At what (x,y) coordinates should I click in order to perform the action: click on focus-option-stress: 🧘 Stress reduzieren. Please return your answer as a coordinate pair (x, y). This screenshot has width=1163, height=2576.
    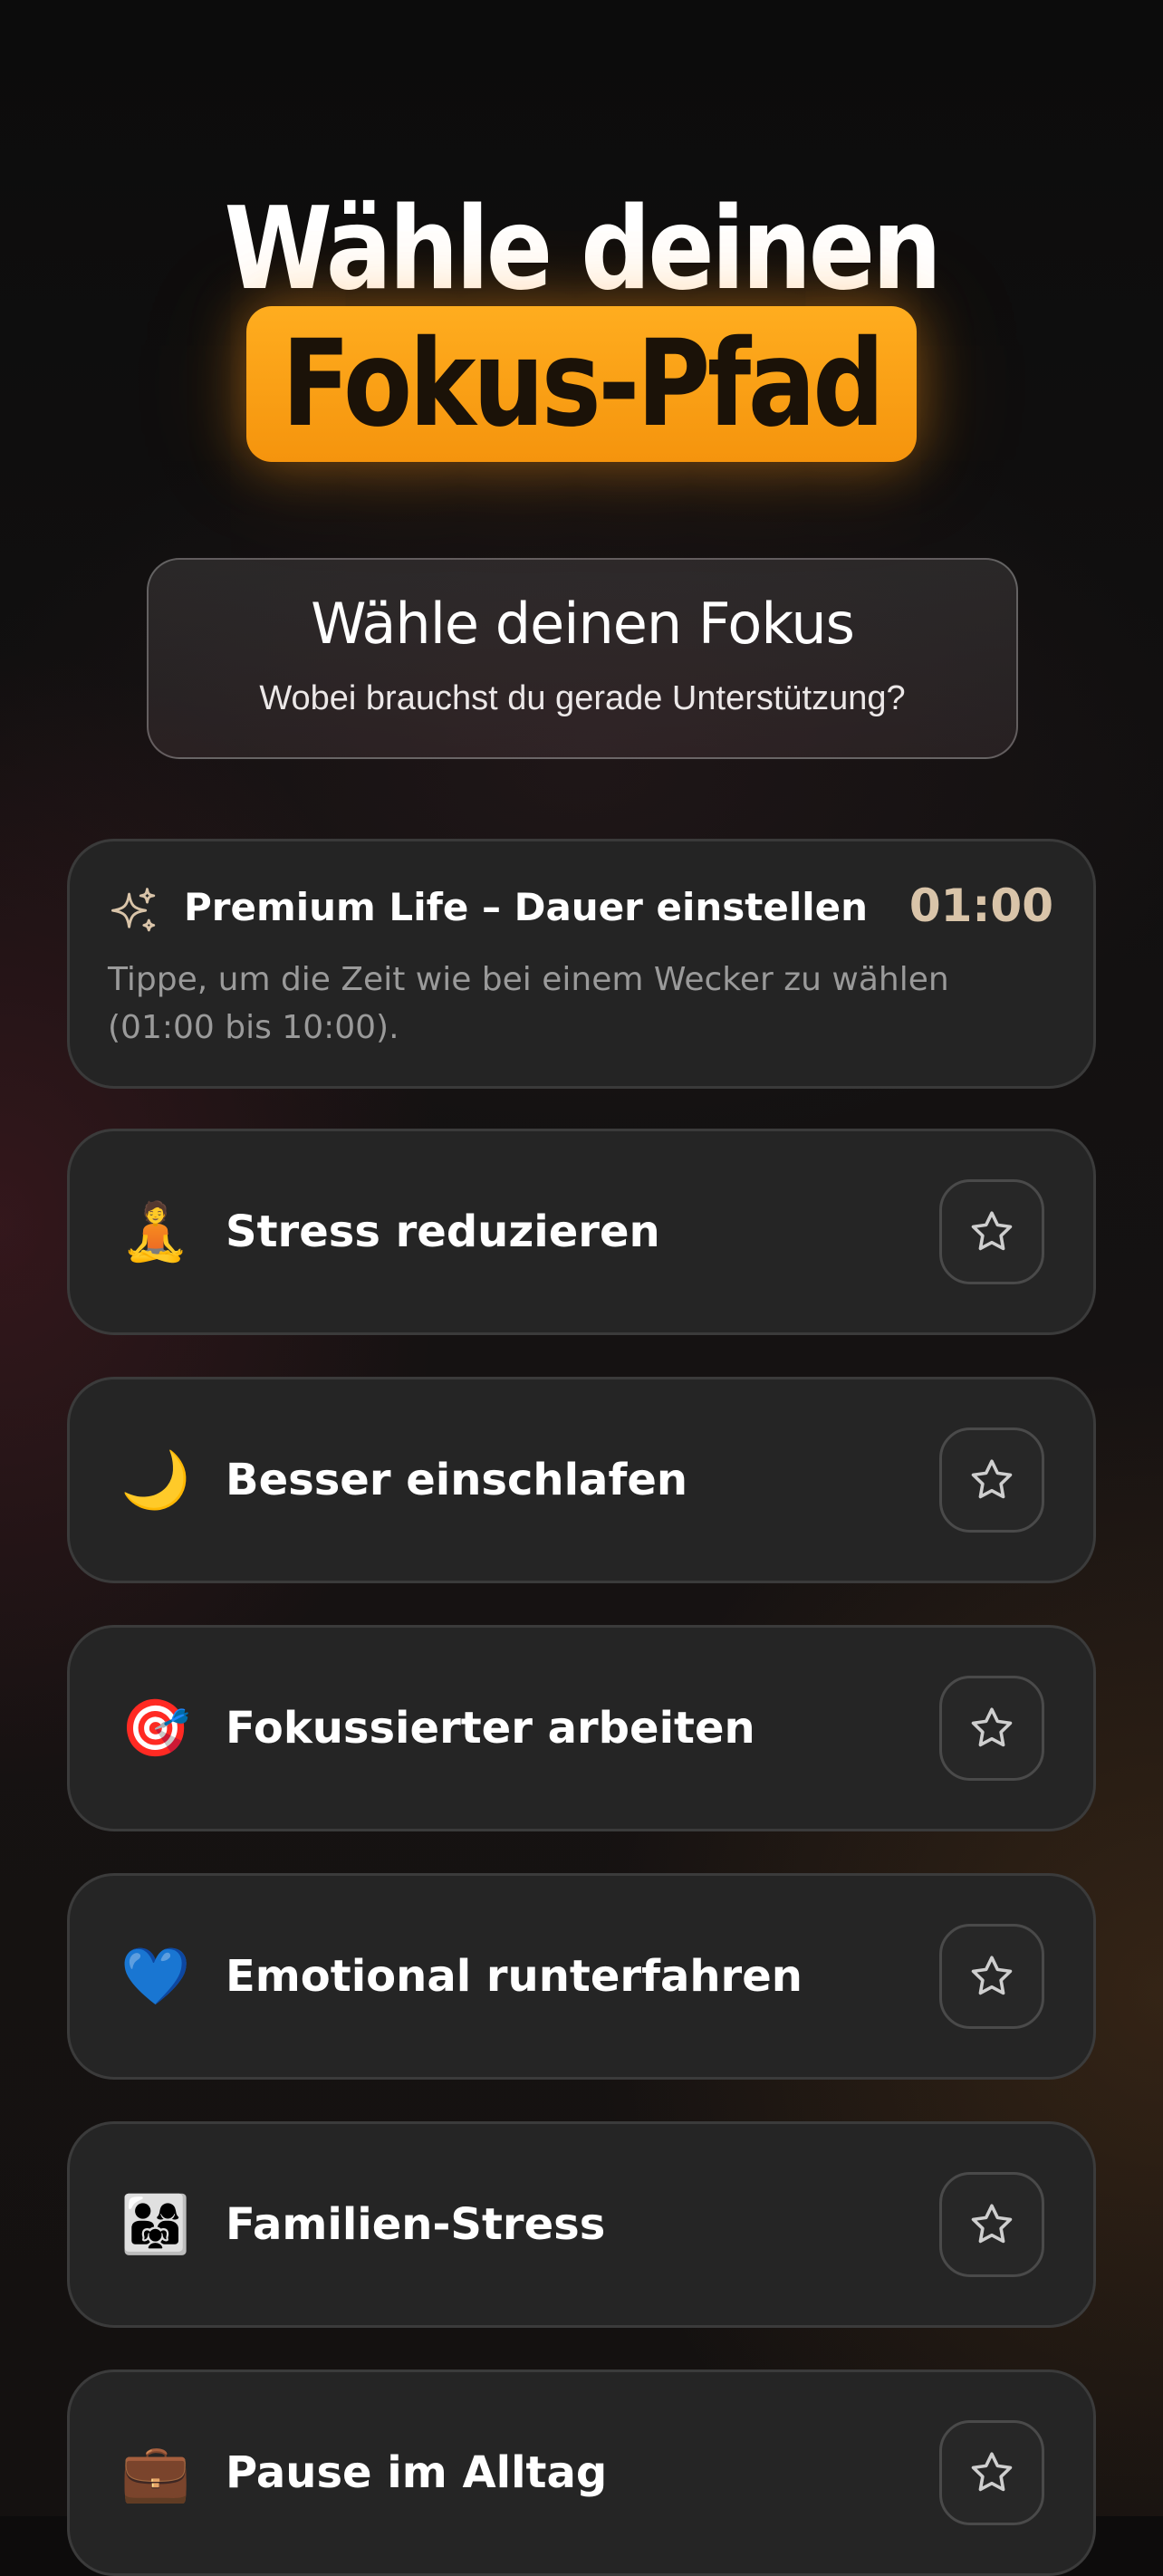
    Looking at the image, I should click on (581, 1232).